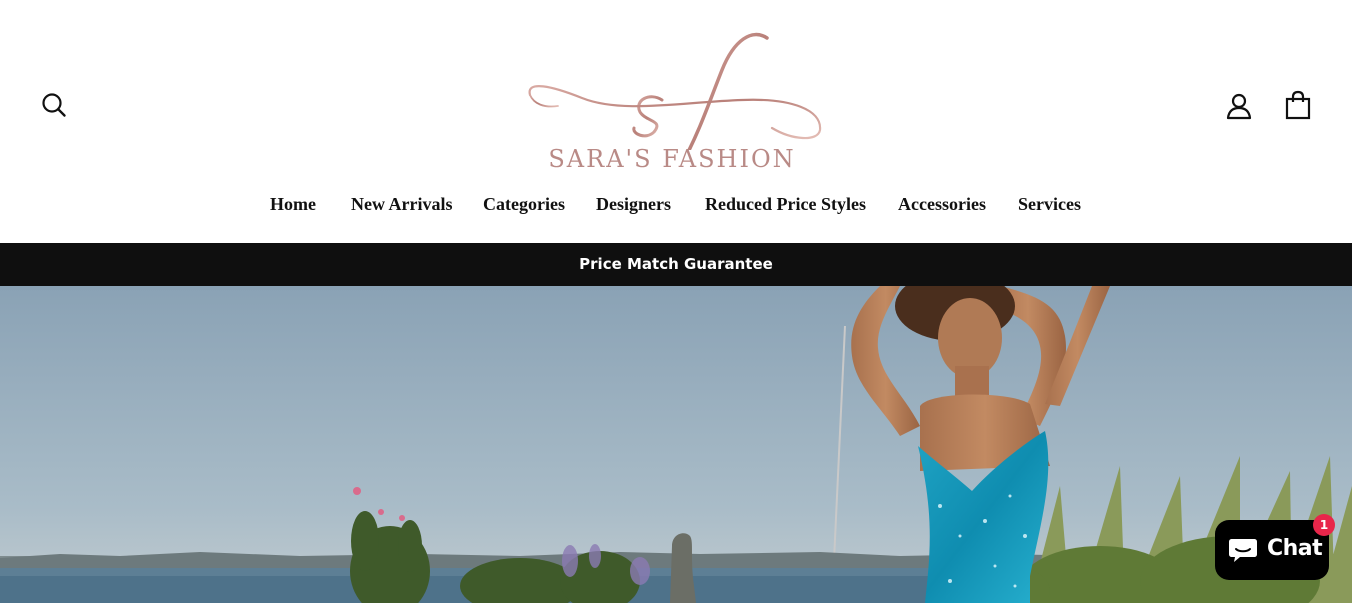  What do you see at coordinates (633, 204) in the screenshot?
I see `nav-item-designers: Designers` at bounding box center [633, 204].